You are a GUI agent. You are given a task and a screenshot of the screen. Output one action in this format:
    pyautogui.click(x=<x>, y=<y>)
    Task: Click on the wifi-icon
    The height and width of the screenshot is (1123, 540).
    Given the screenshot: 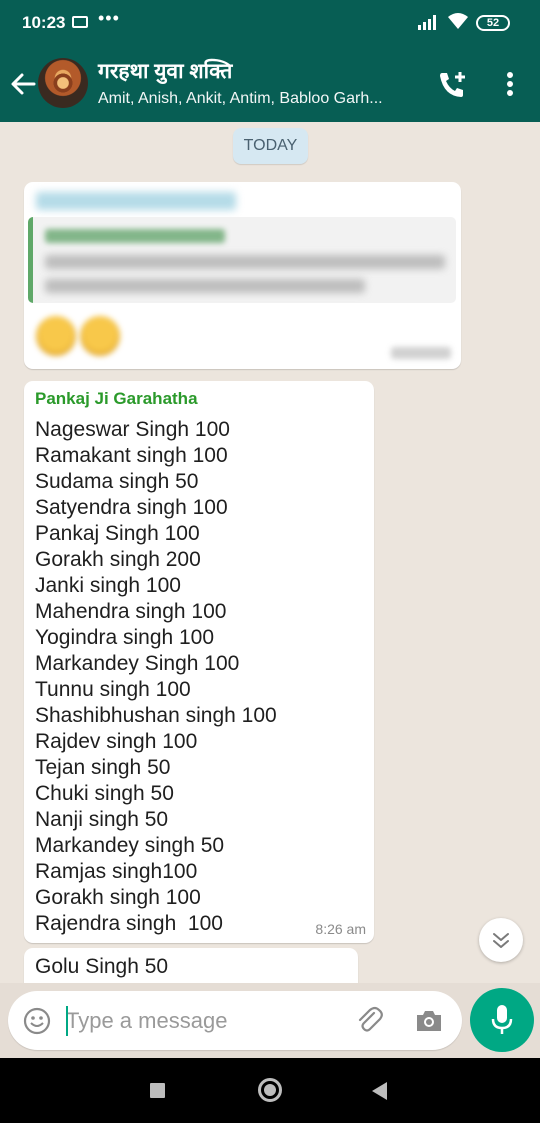 What is the action you would take?
    pyautogui.click(x=458, y=21)
    